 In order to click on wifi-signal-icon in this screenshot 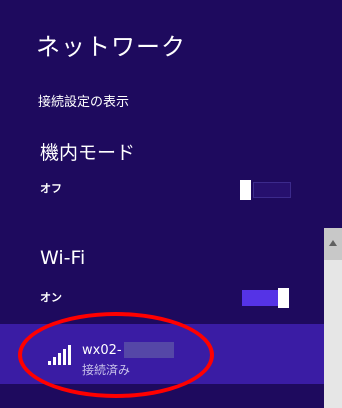, I will do `click(60, 355)`.